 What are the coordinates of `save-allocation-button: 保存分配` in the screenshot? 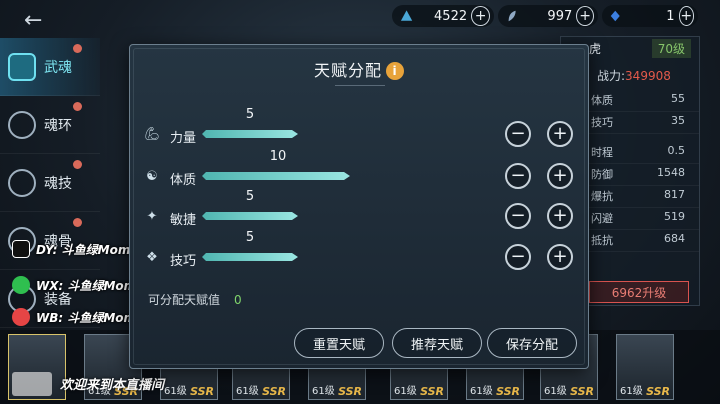 It's located at (532, 343).